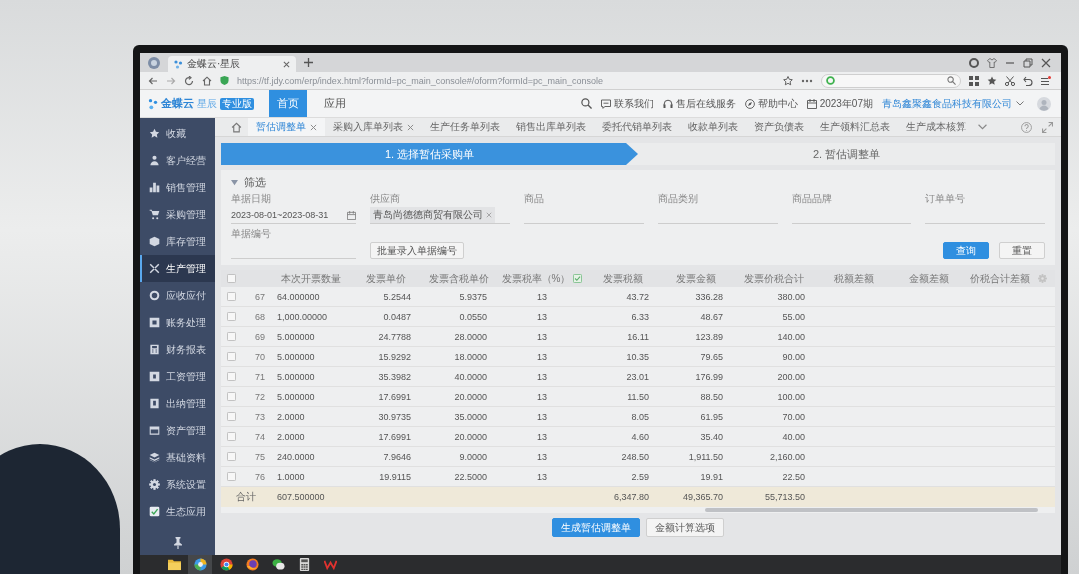  What do you see at coordinates (395, 476) in the screenshot?
I see `table-cell-text: 19.9115` at bounding box center [395, 476].